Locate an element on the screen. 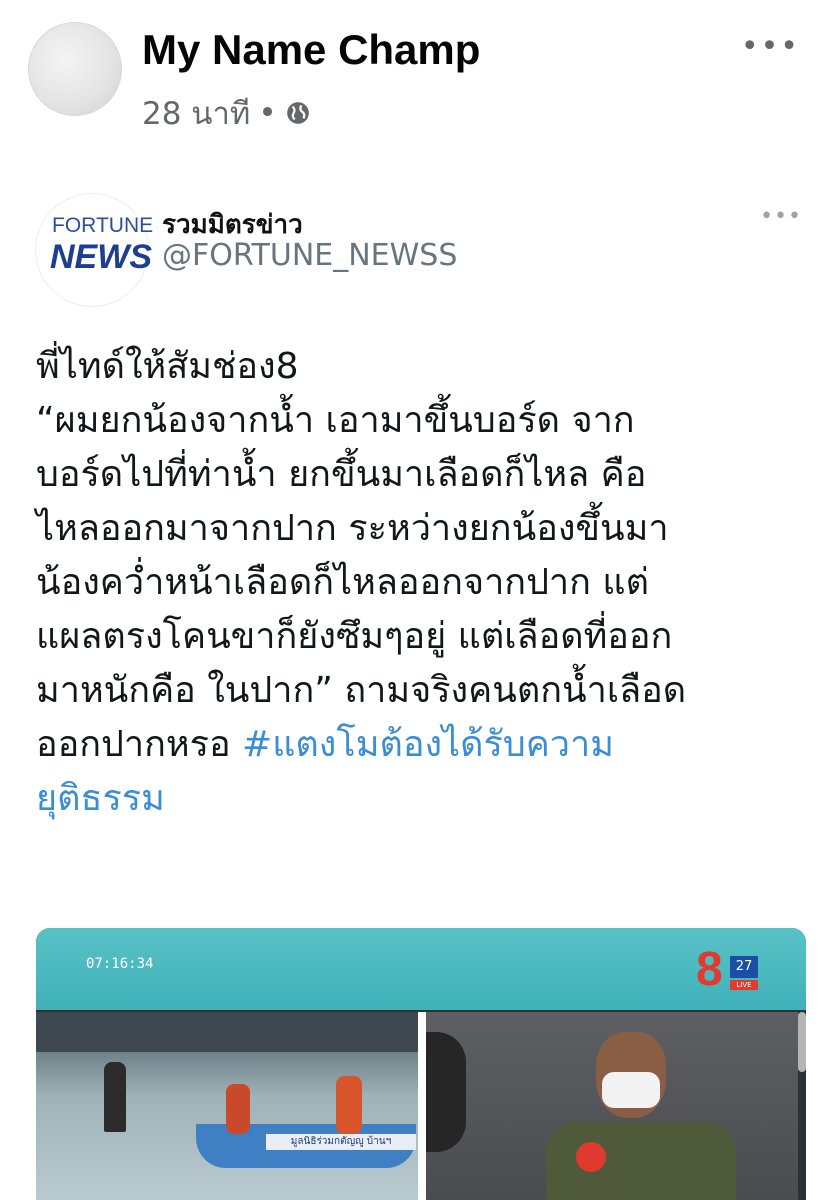 The image size is (830, 1200). person-silhouette is located at coordinates (446, 1092).